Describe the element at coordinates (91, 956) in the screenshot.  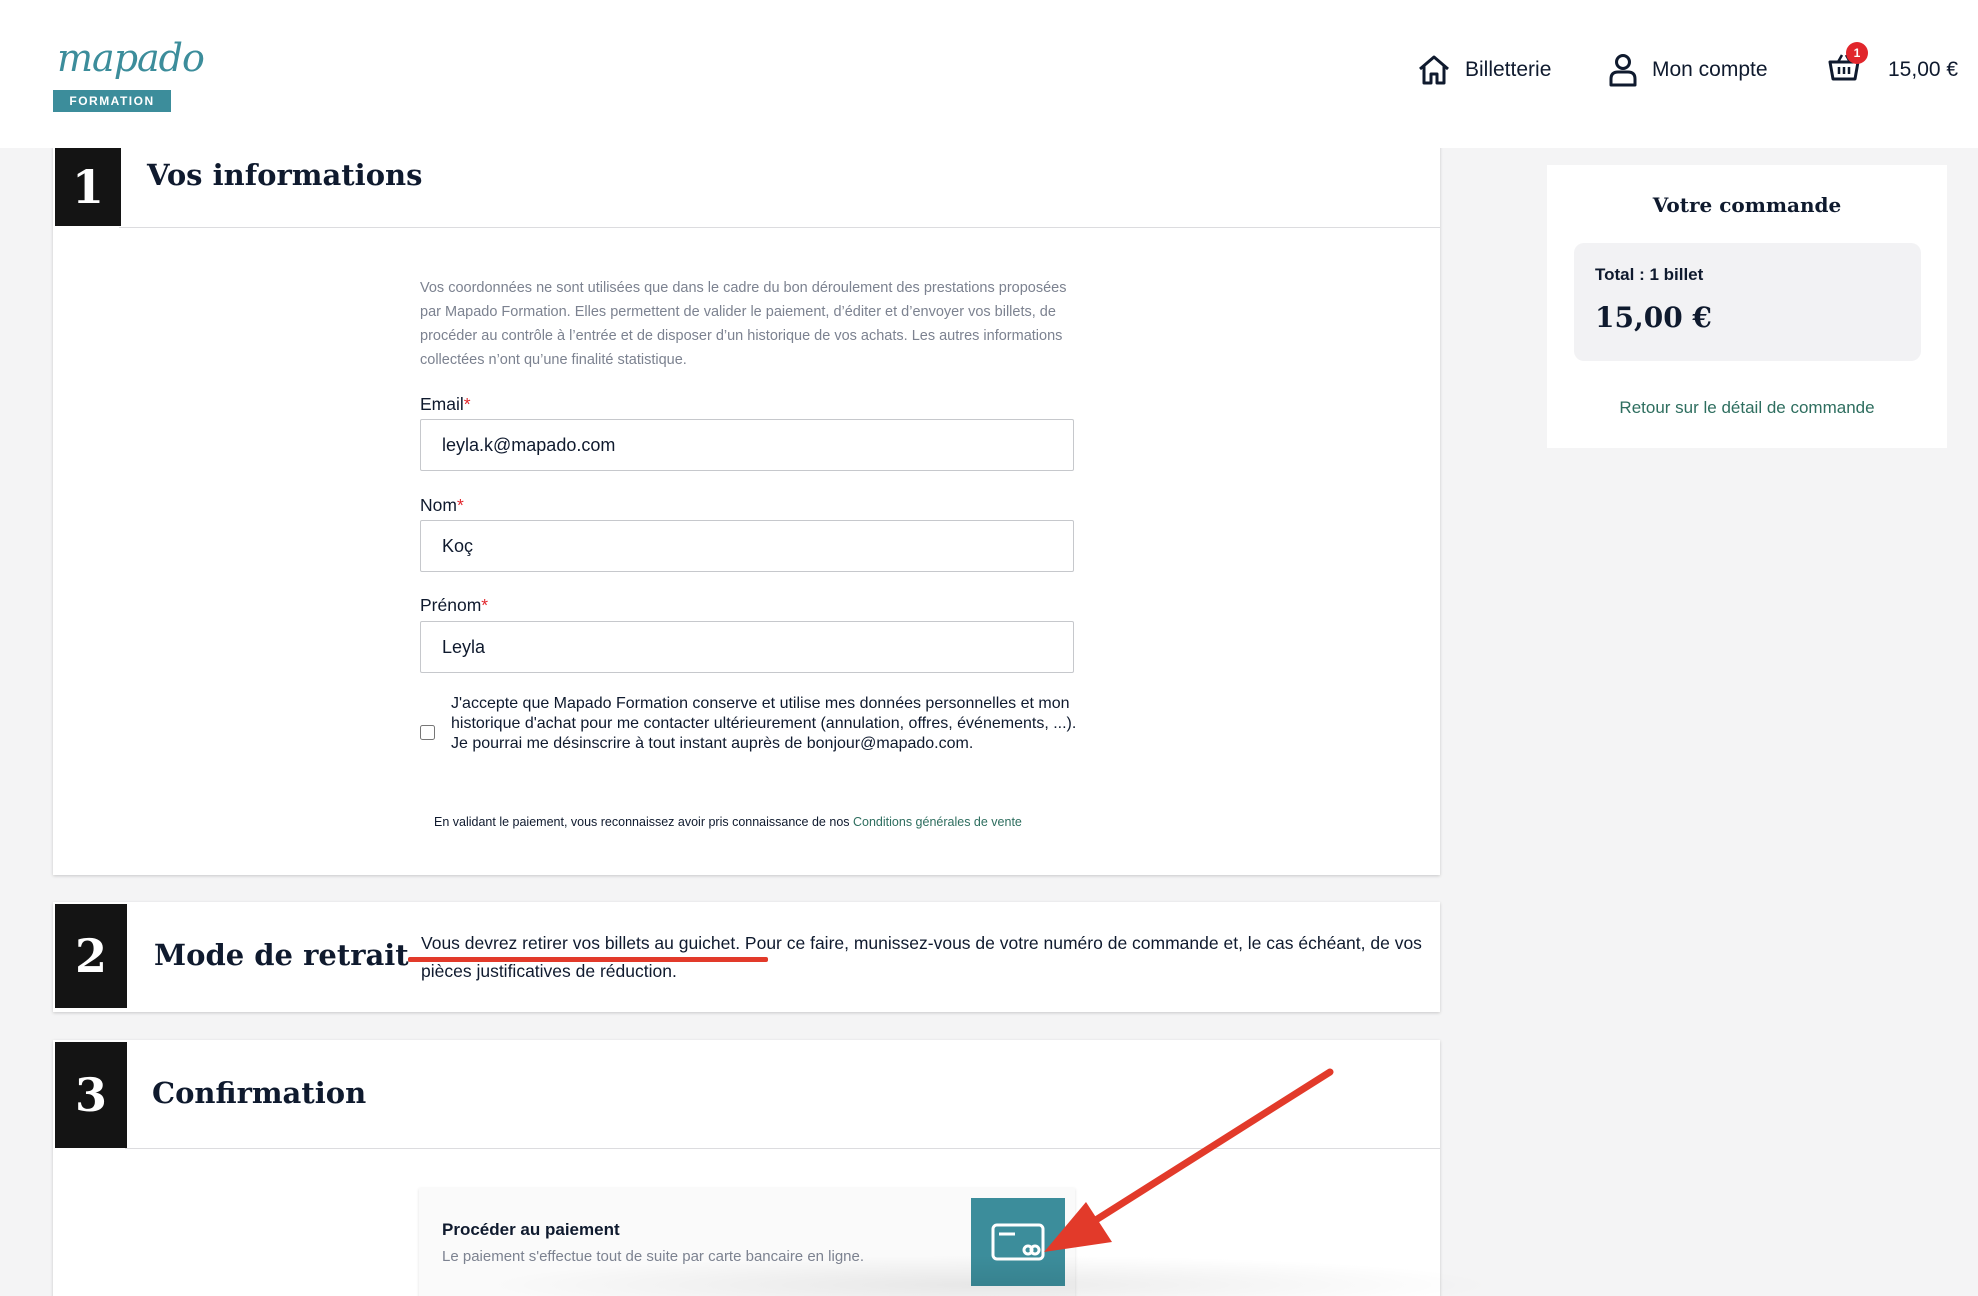
I see `step-number: 2` at that location.